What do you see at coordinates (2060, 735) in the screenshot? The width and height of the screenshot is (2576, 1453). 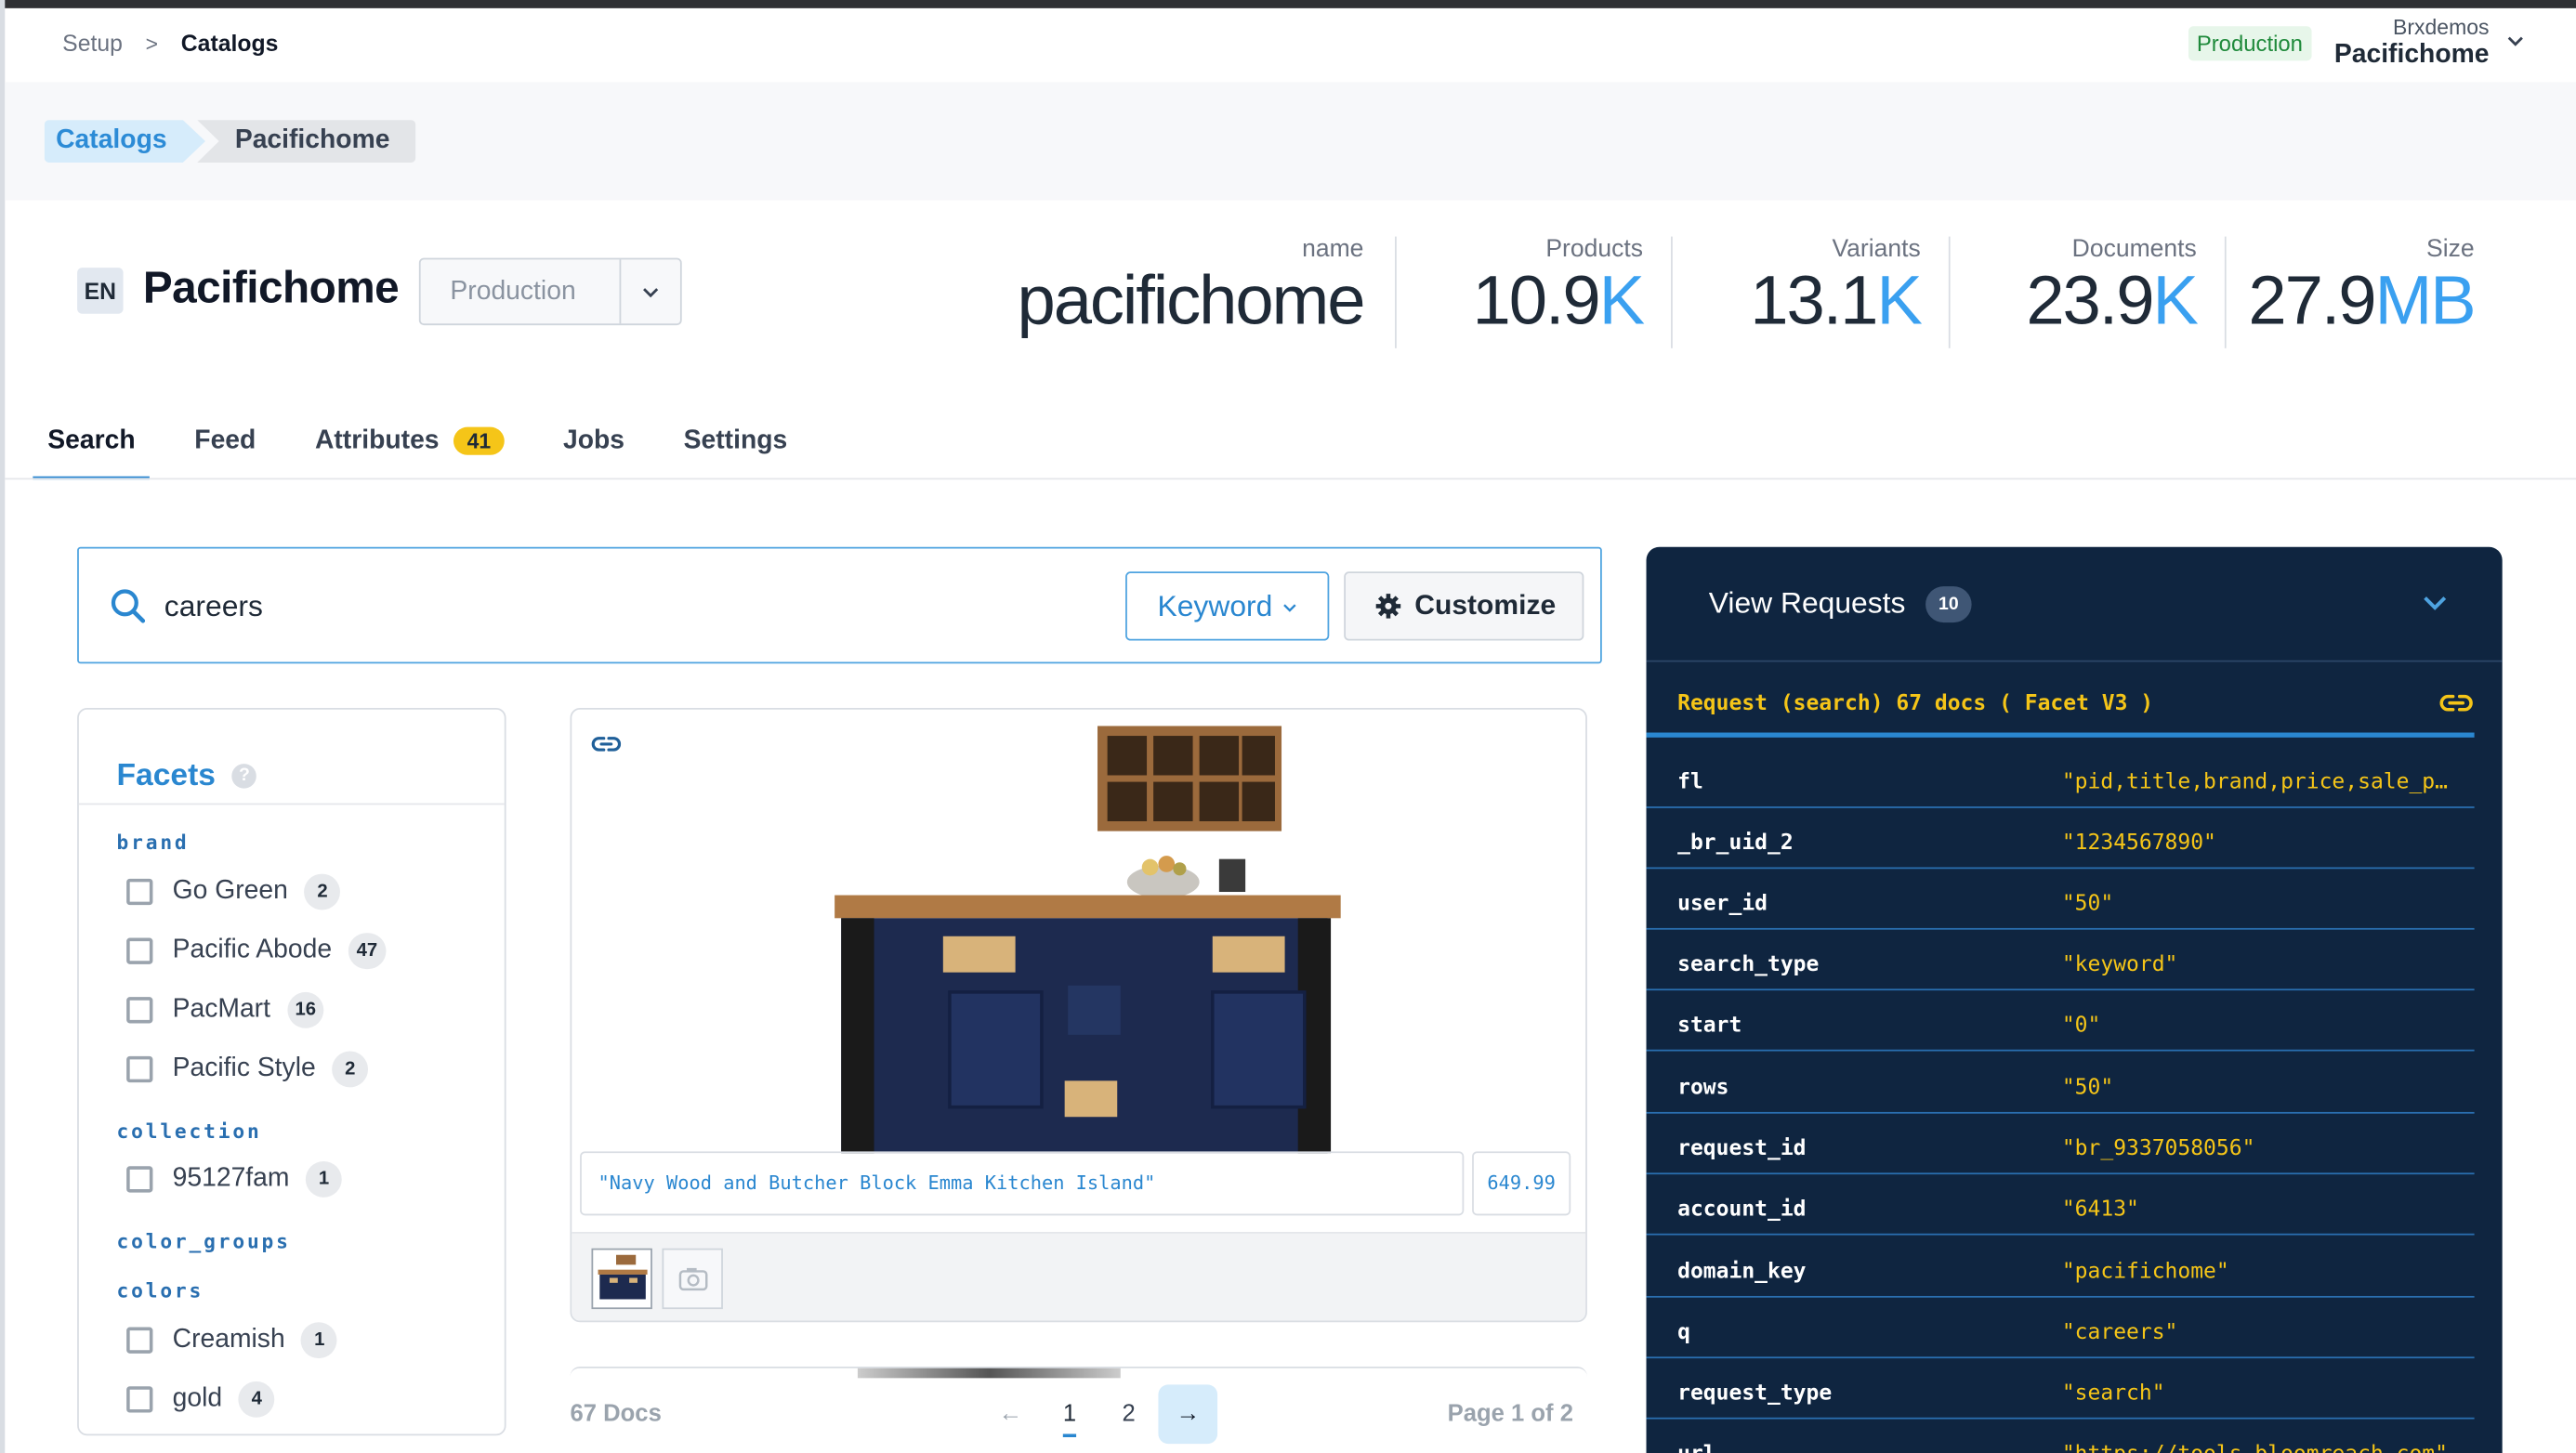 I see `request-summary-divider` at bounding box center [2060, 735].